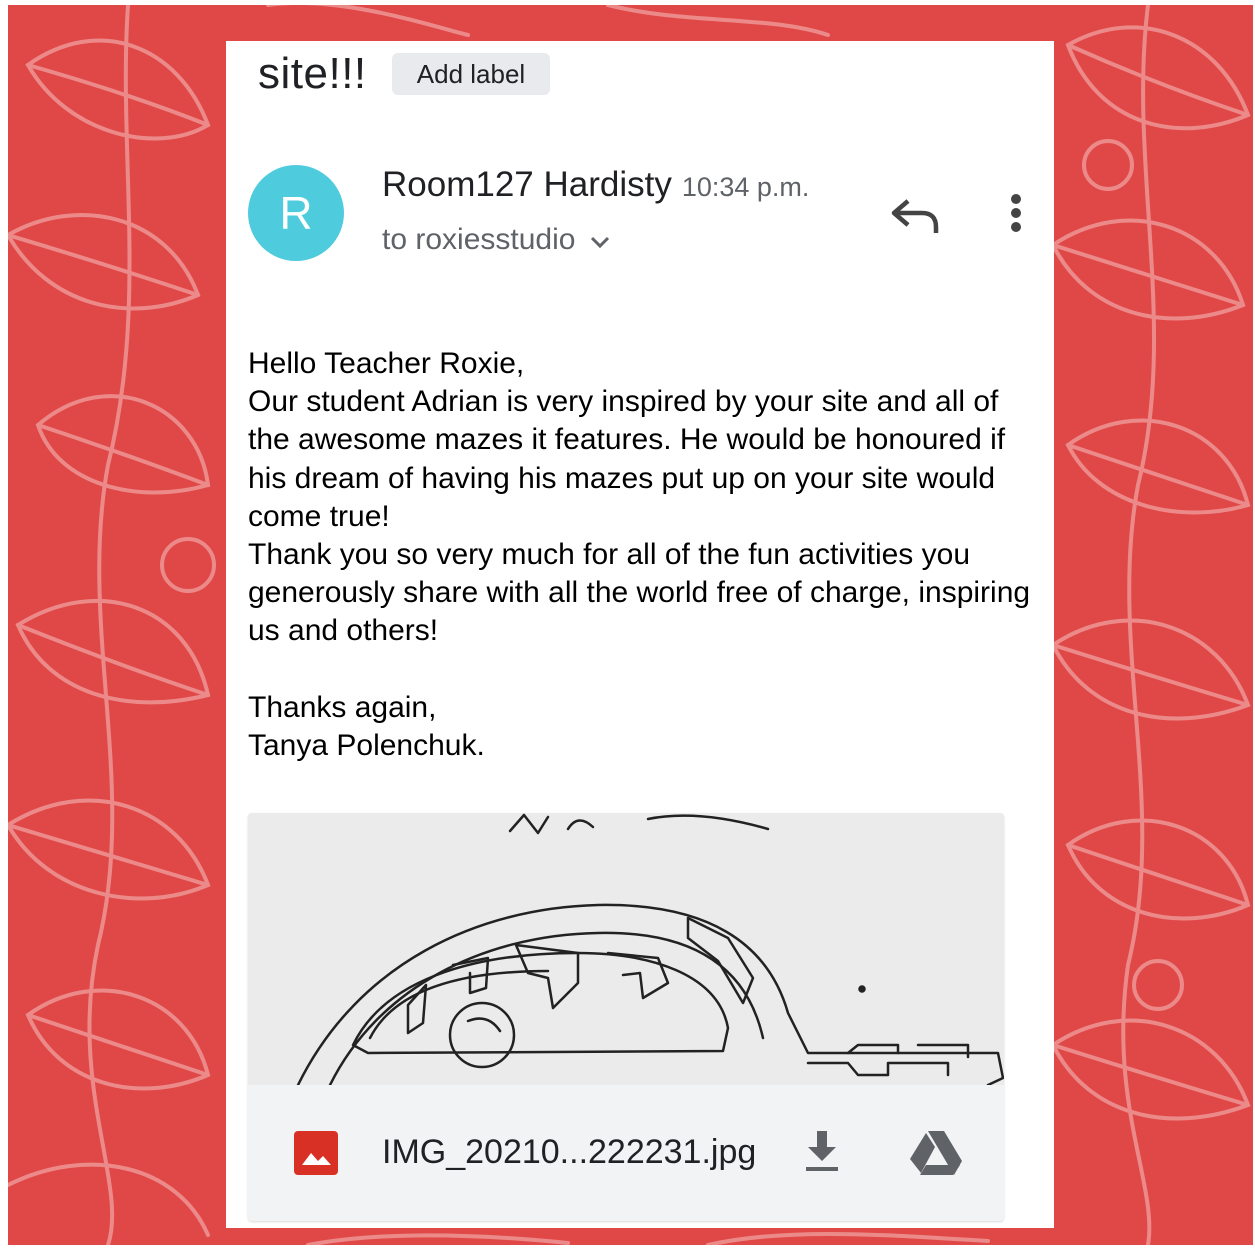 The width and height of the screenshot is (1255, 1249). What do you see at coordinates (342, 707) in the screenshot?
I see `closing: Thanks again,` at bounding box center [342, 707].